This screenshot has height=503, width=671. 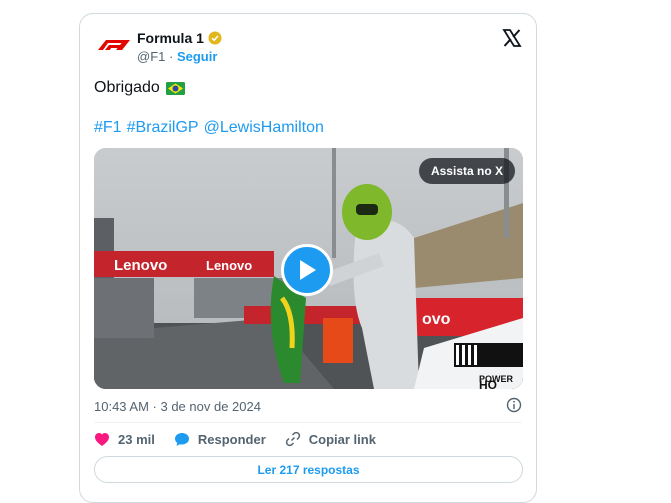 What do you see at coordinates (151, 56) in the screenshot?
I see `author-handle: @F1` at bounding box center [151, 56].